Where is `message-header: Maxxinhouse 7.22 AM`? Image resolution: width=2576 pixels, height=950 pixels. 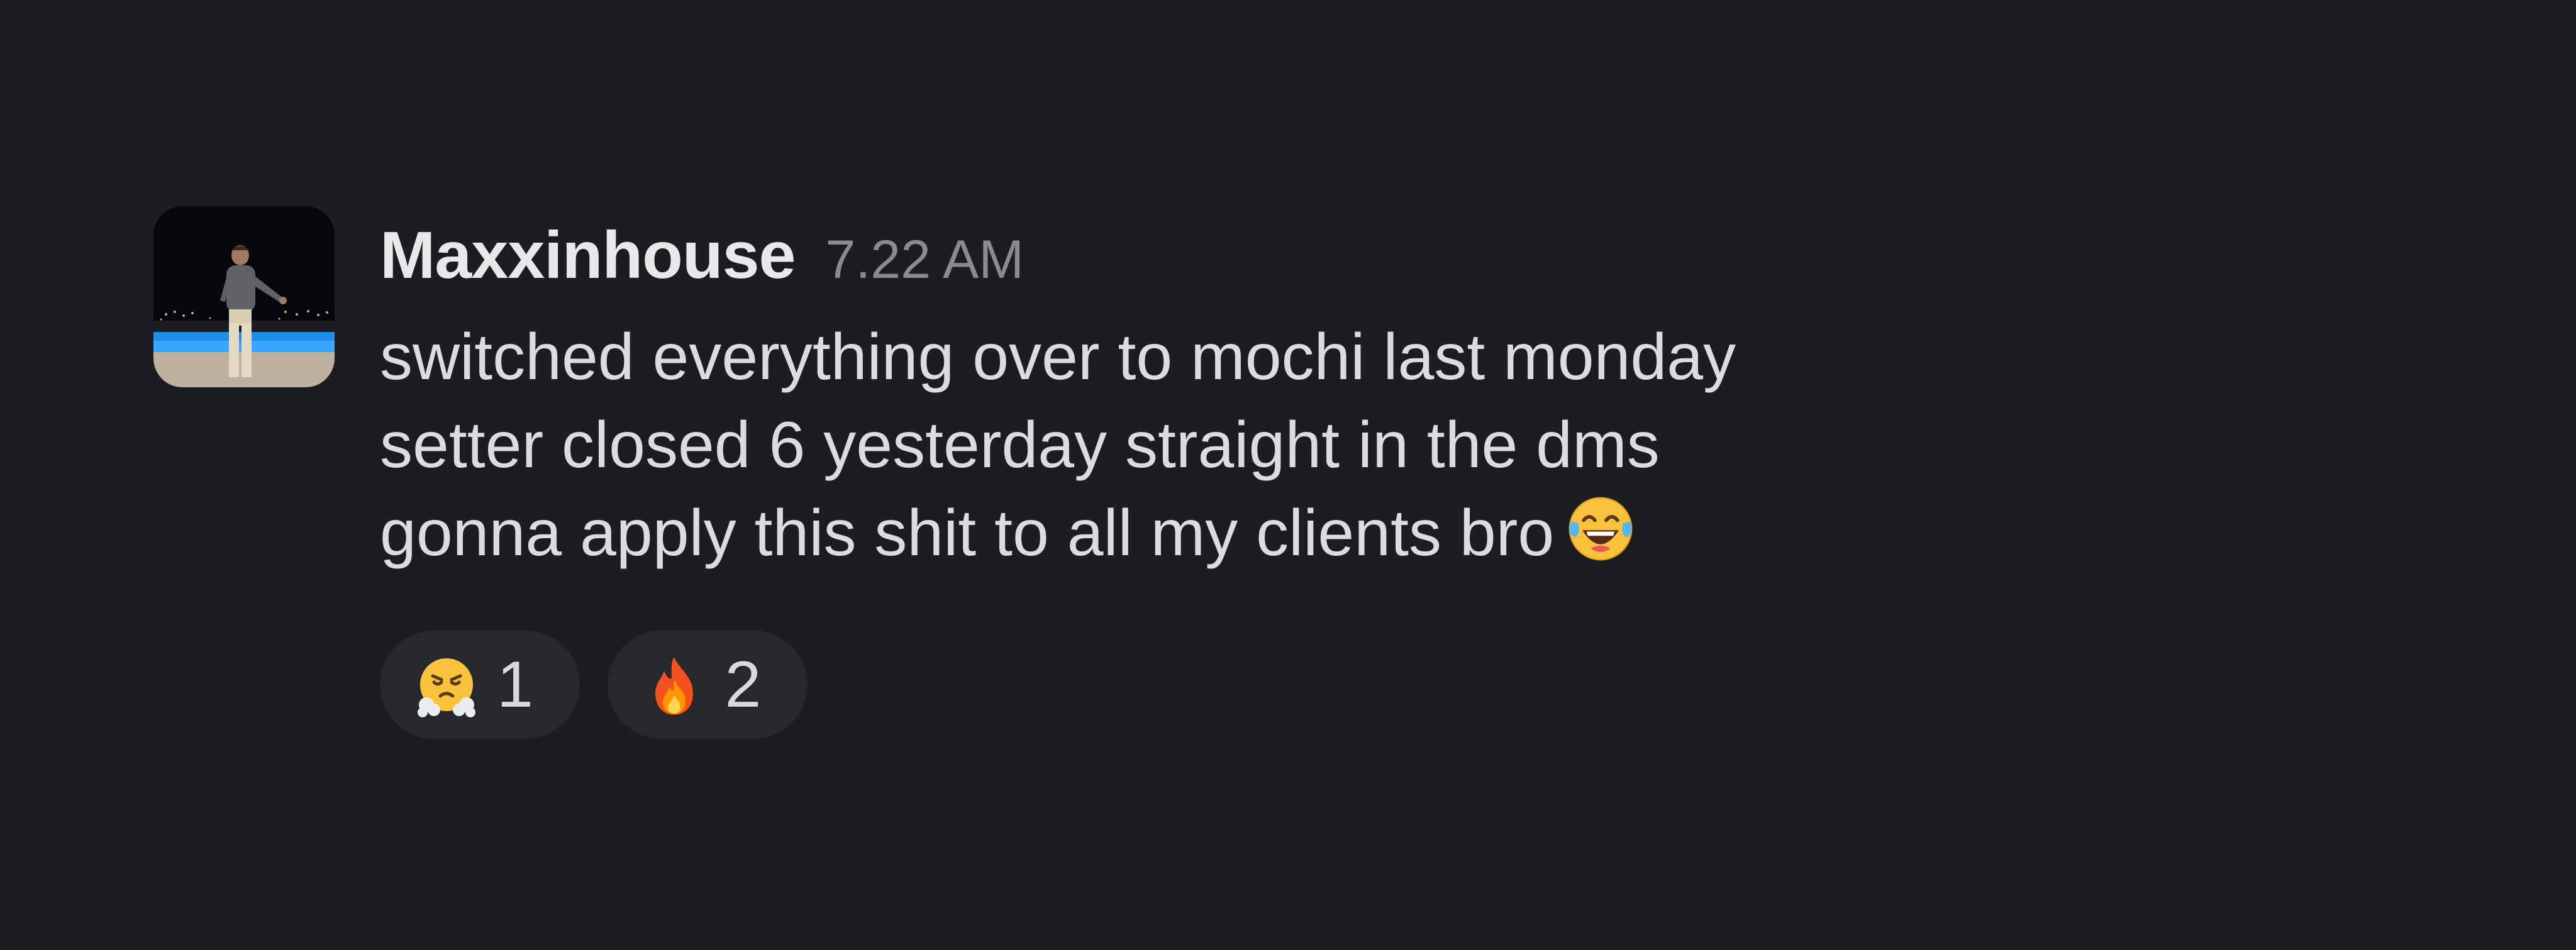
message-header: Maxxinhouse 7.22 AM is located at coordinates (702, 256).